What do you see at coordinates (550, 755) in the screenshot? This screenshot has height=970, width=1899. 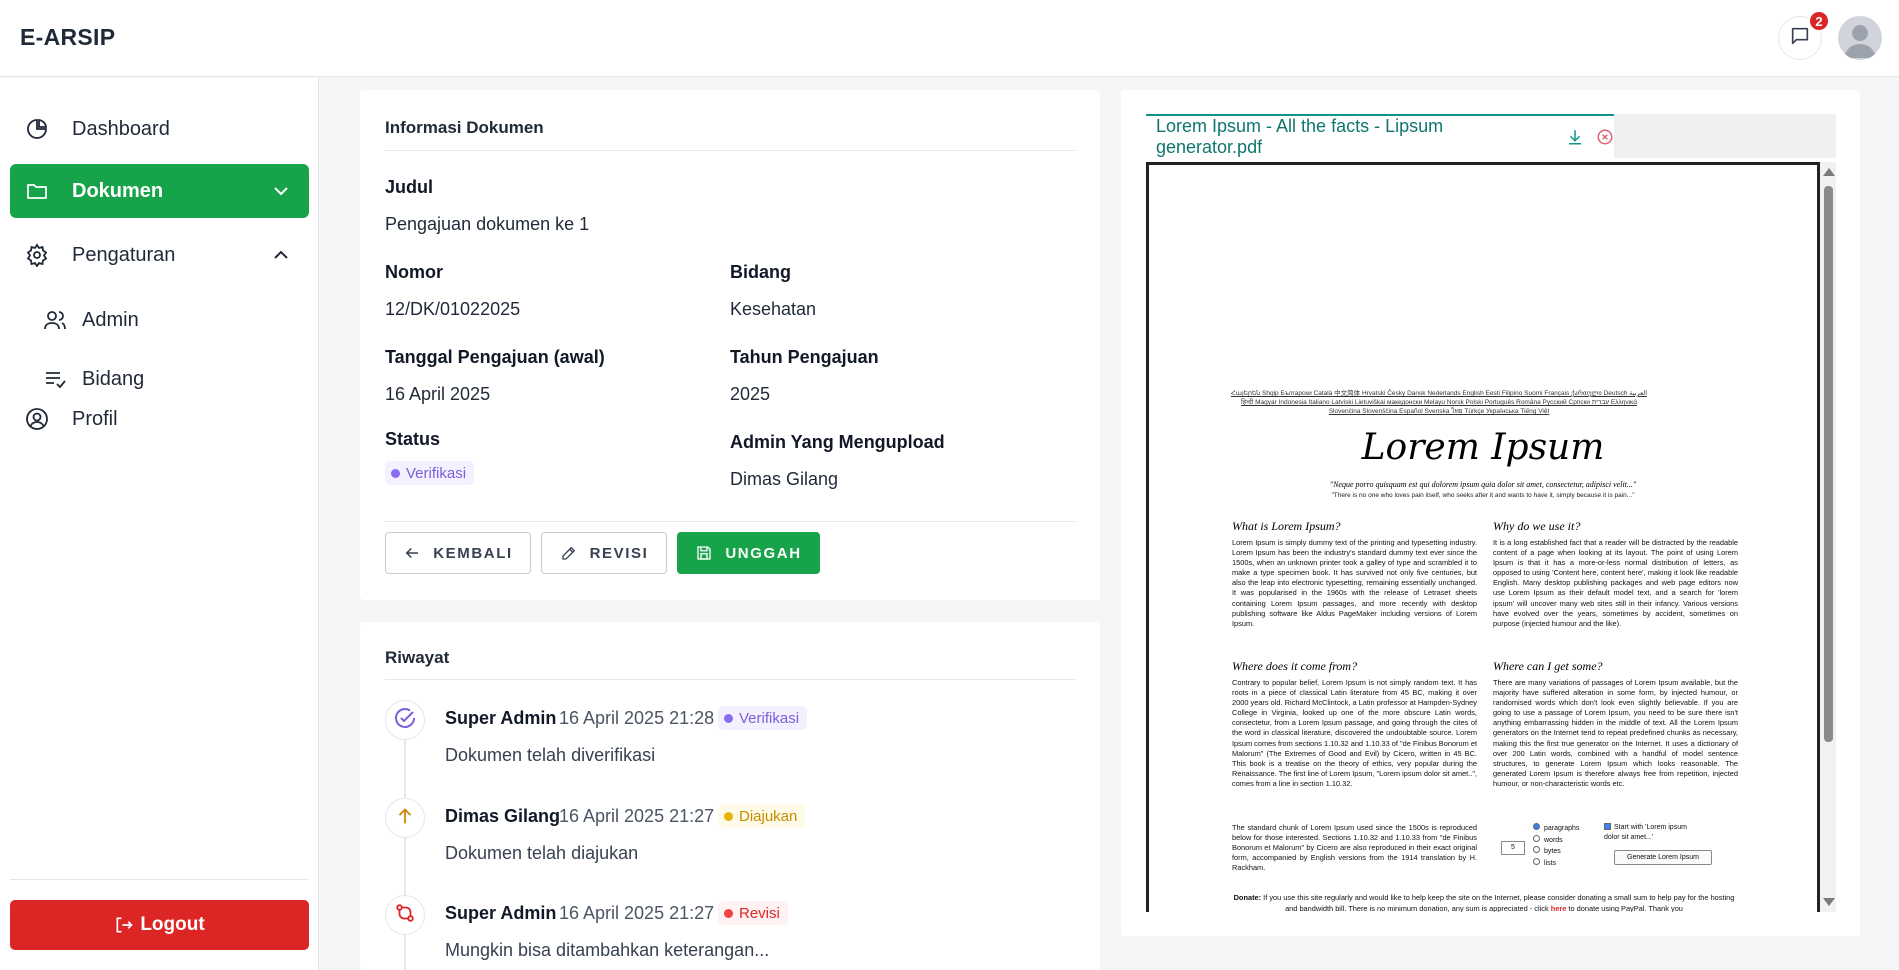 I see `history-description: Dokumen telah diverifikasi` at bounding box center [550, 755].